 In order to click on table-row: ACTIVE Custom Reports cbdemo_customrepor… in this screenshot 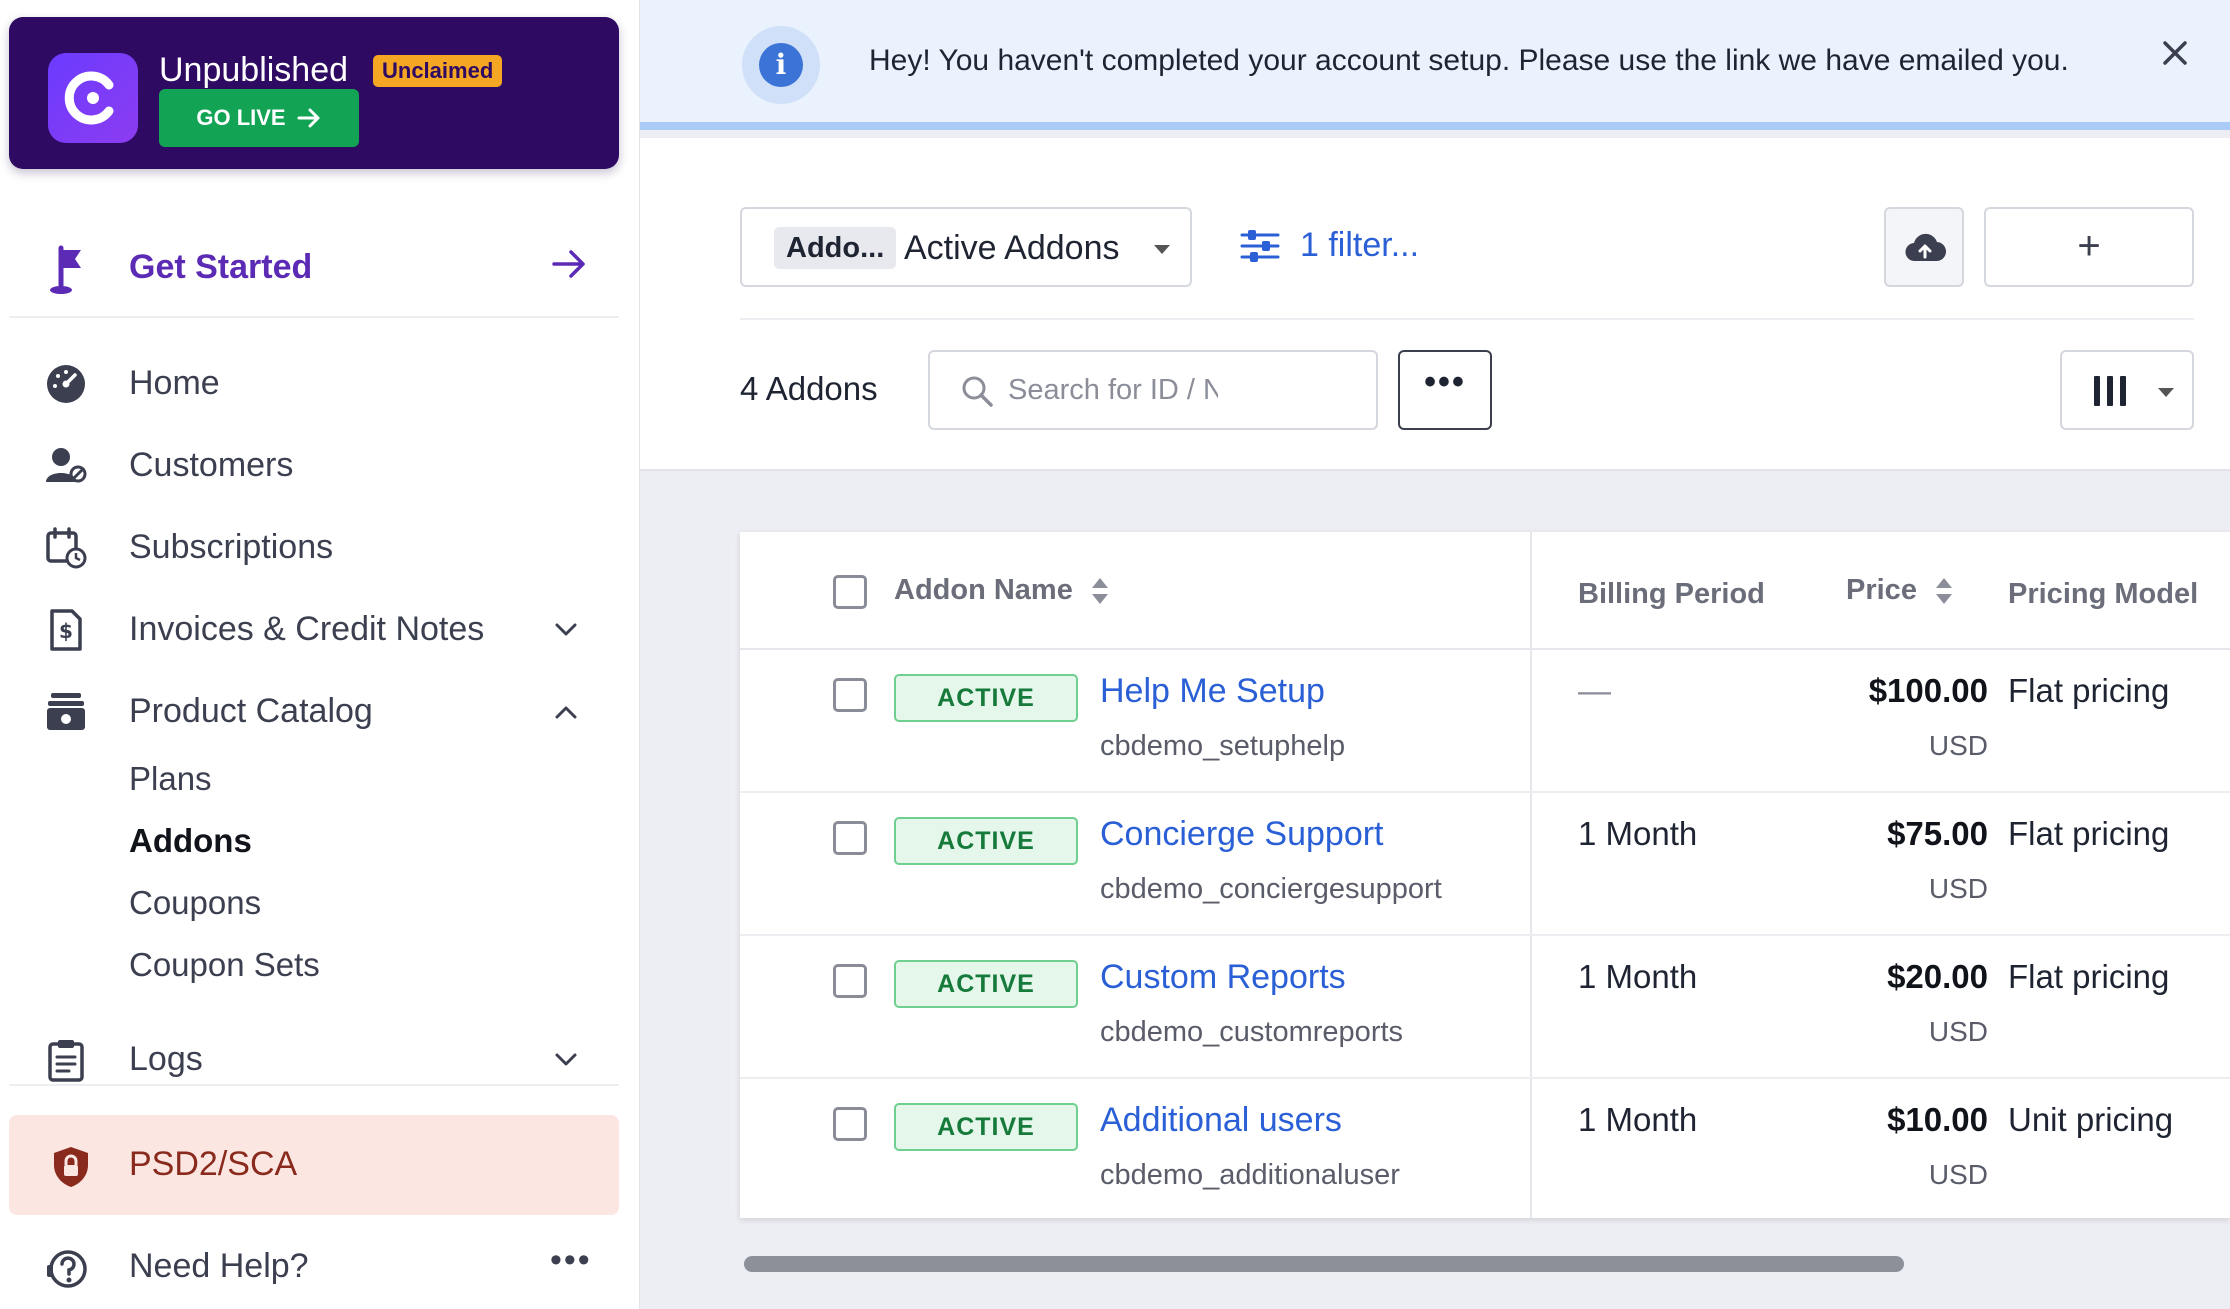, I will do `click(1485, 1007)`.